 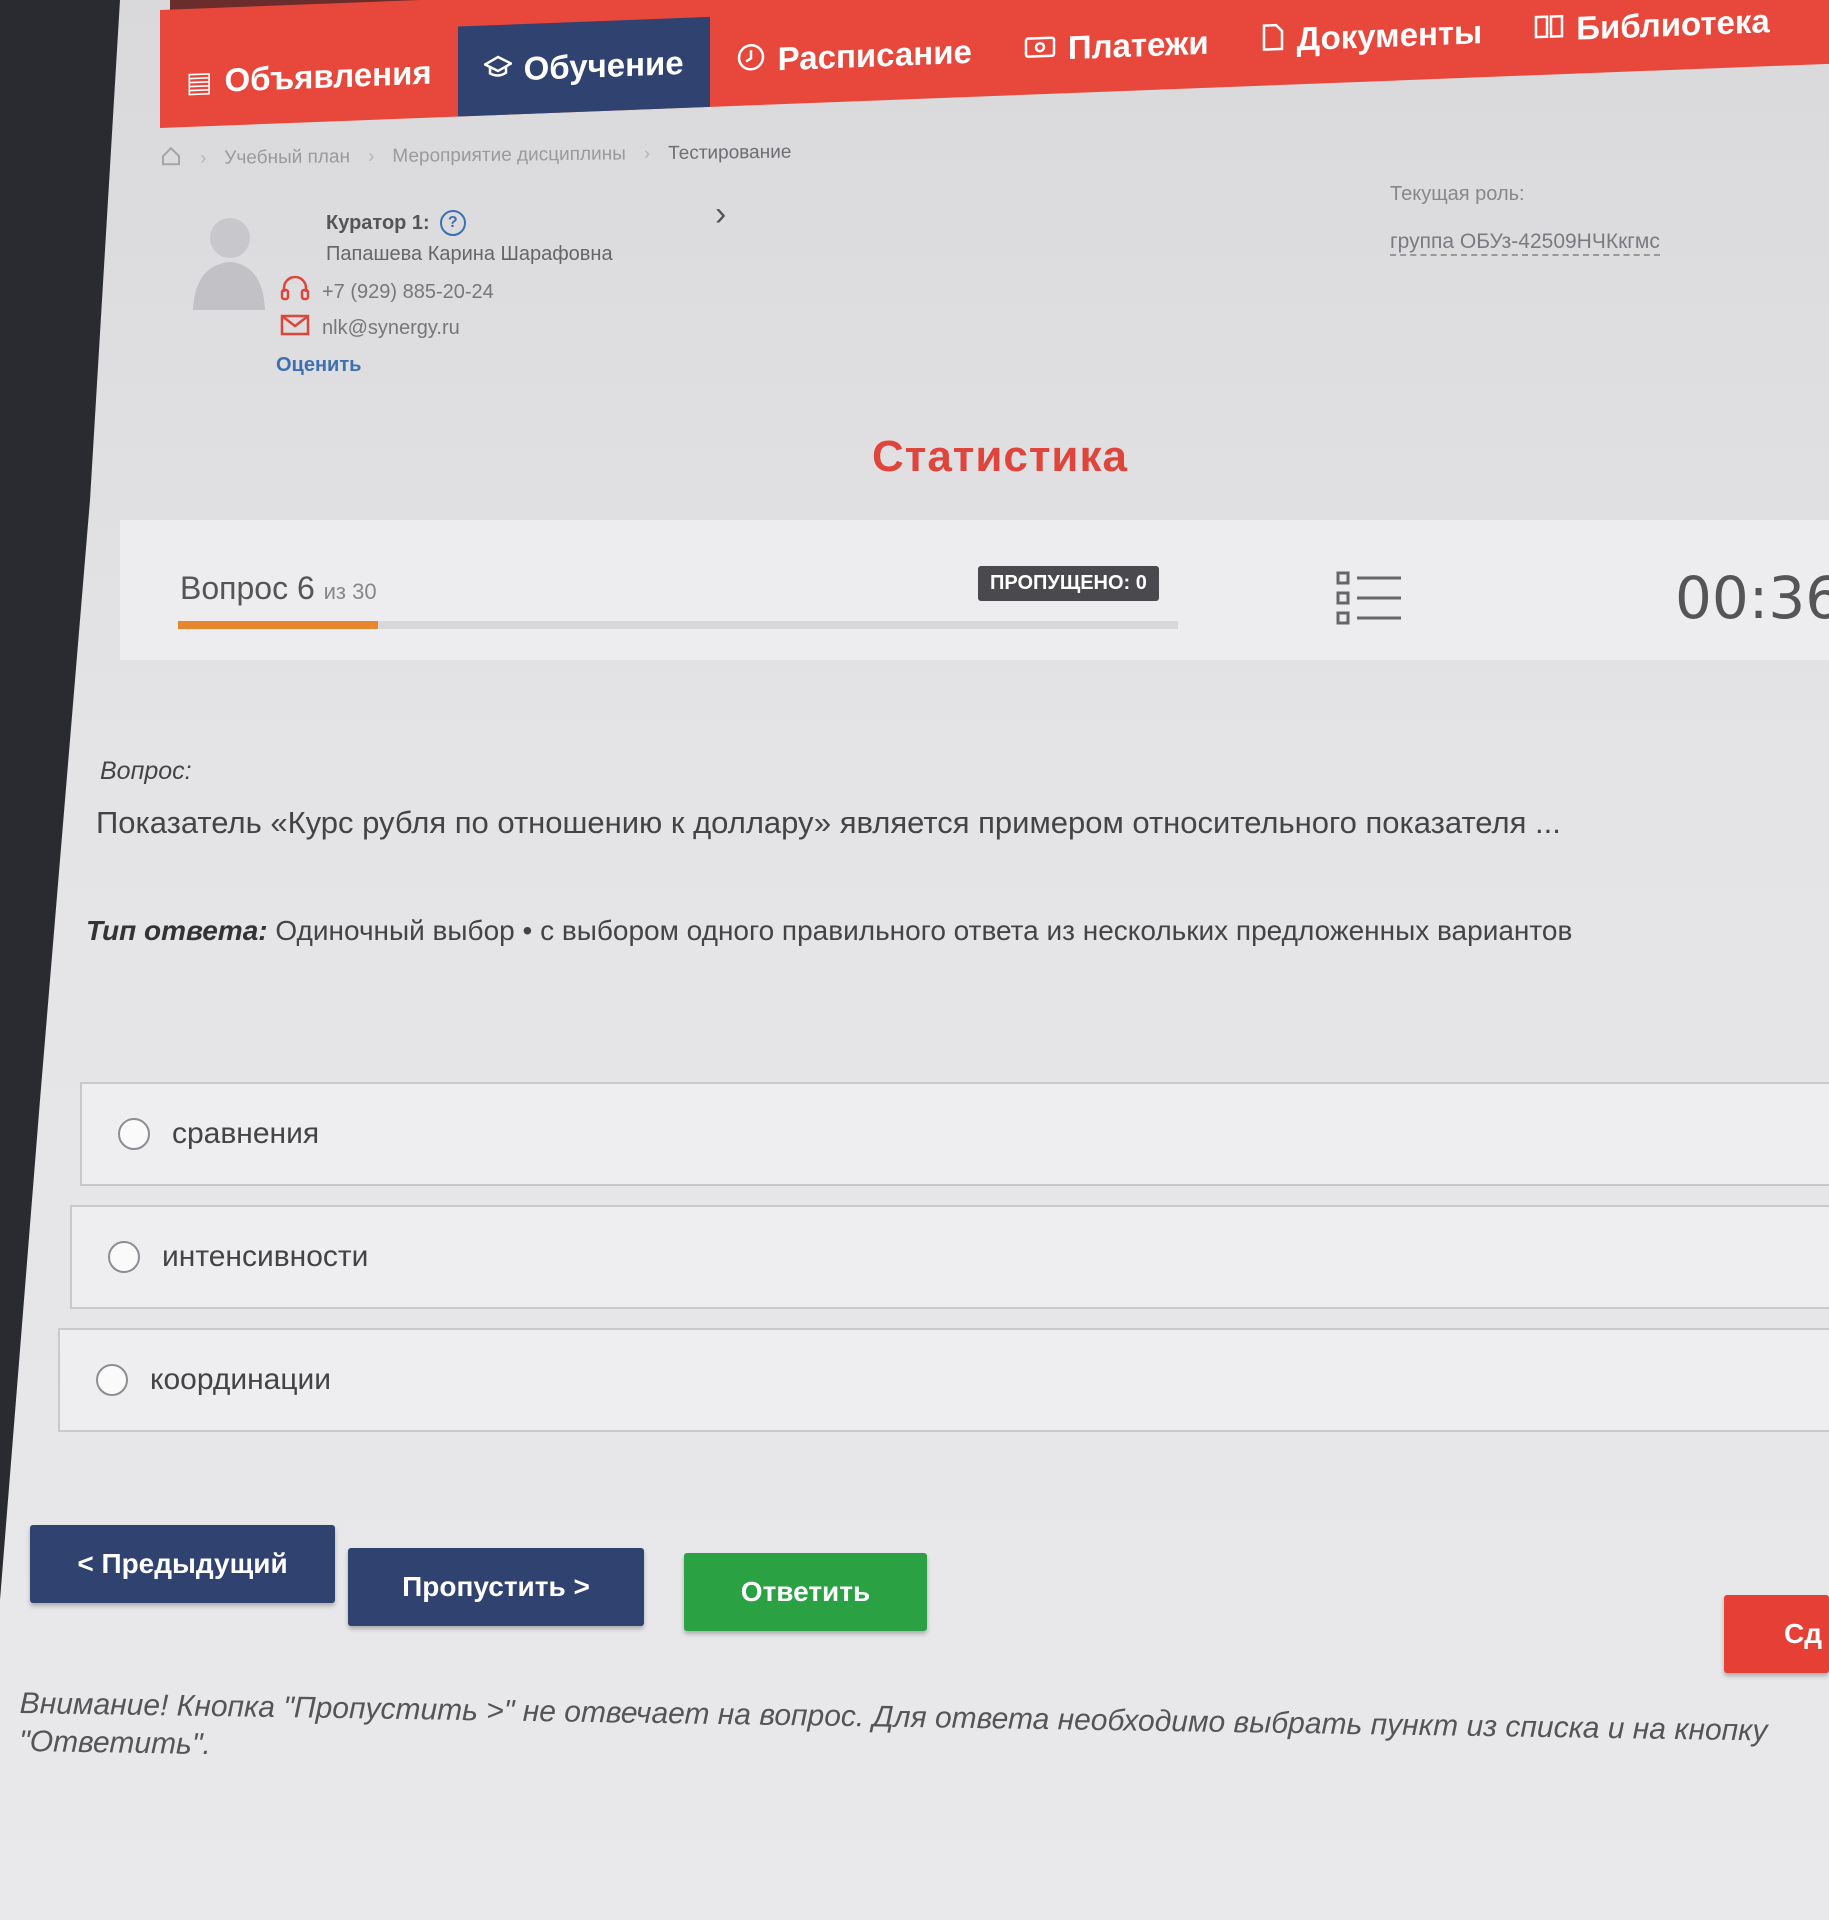 I want to click on curator-title-text: Куратор 1:, so click(x=378, y=222).